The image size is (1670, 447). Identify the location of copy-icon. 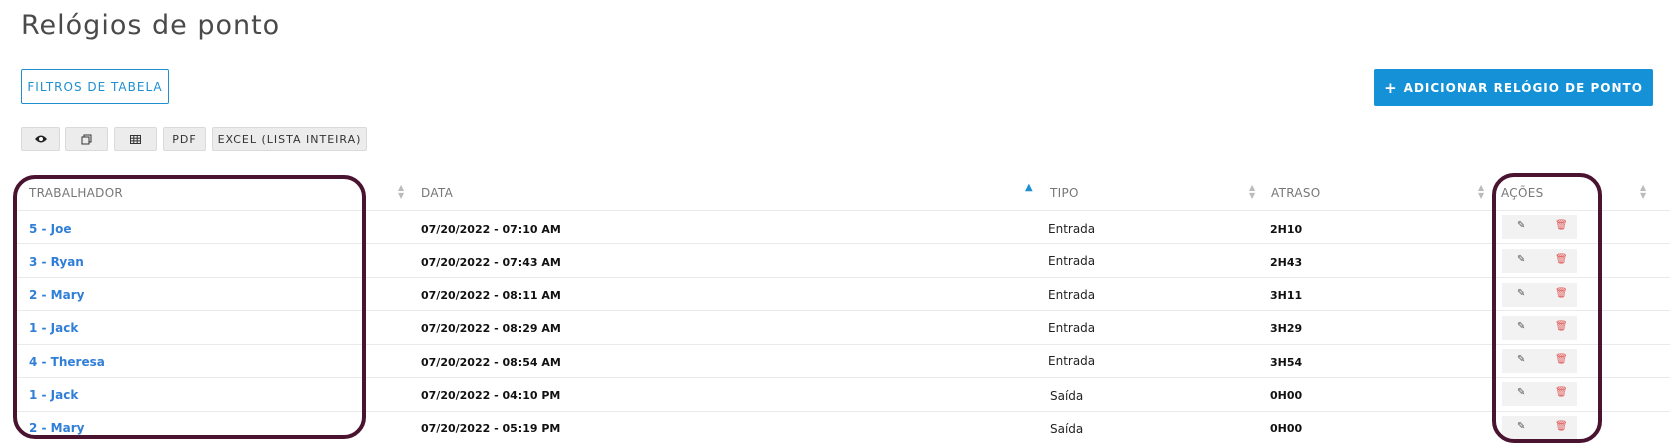
(86, 139).